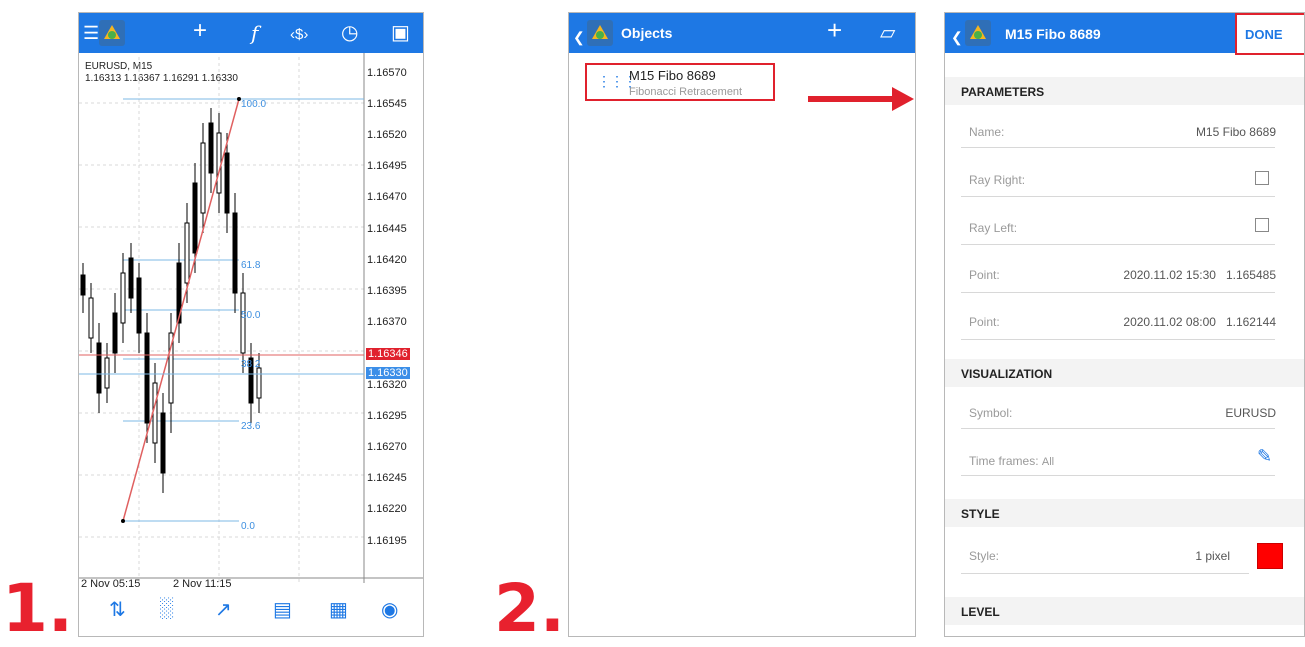  Describe the element at coordinates (254, 104) in the screenshot. I see `fibo-level-label: 100.0` at that location.